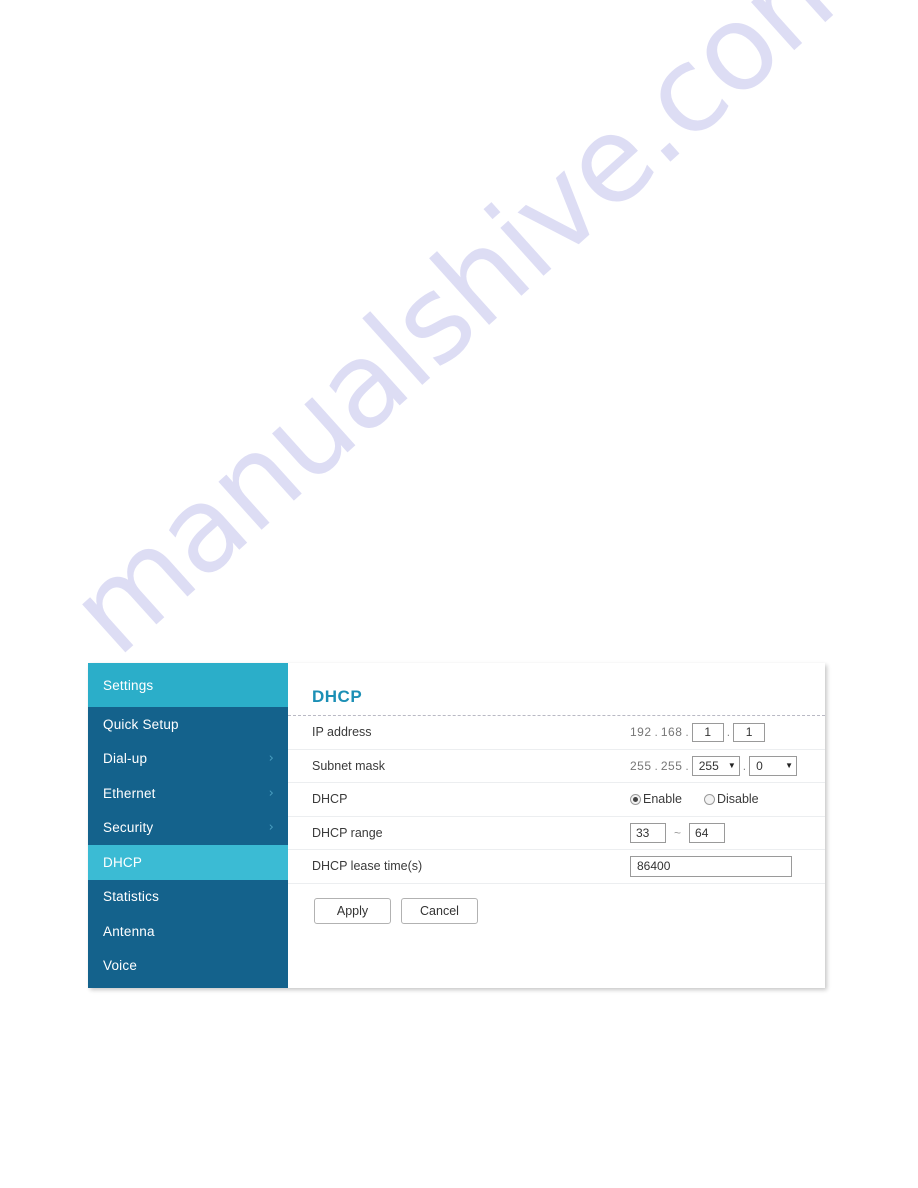 The height and width of the screenshot is (1188, 918). I want to click on sidebar-item-ethernet: Ethernet ›, so click(188, 793).